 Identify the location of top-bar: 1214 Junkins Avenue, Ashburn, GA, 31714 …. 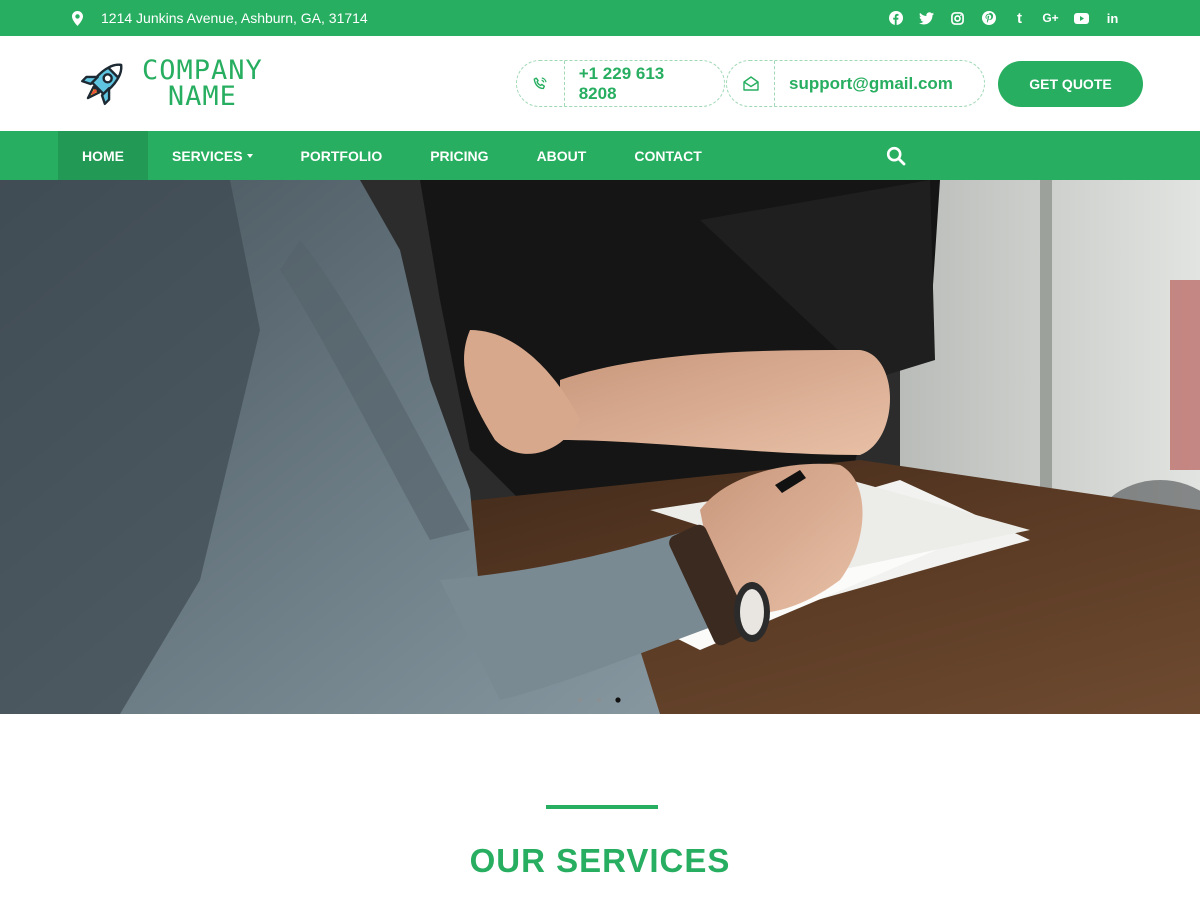
(600, 18).